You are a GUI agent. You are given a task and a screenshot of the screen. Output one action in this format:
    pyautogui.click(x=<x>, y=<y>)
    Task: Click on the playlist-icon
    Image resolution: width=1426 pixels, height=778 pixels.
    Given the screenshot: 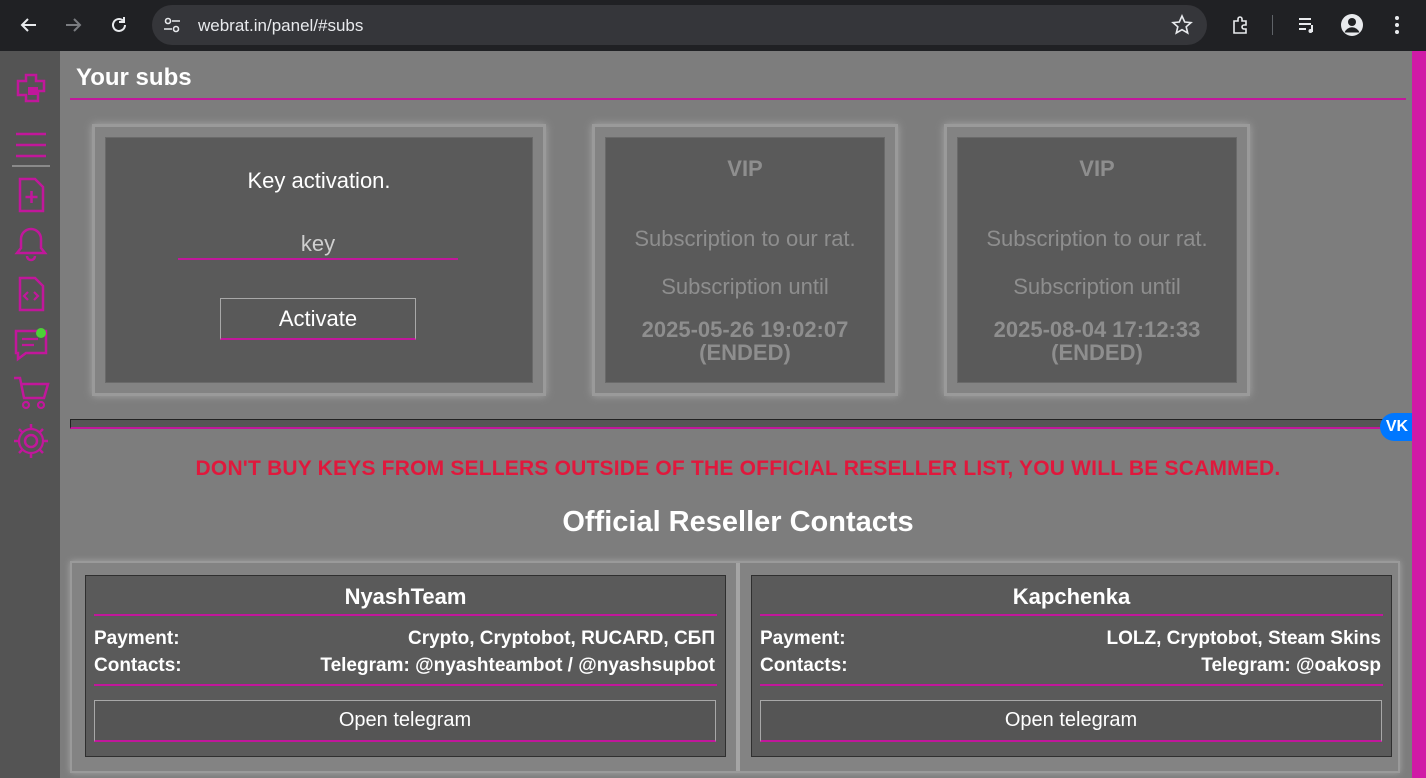 What is the action you would take?
    pyautogui.click(x=1306, y=25)
    